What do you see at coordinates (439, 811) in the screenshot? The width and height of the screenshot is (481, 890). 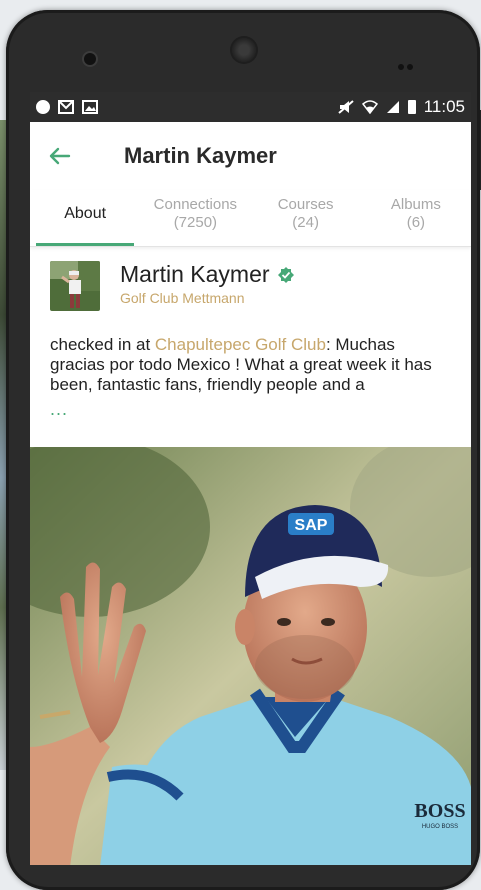 I see `shirt-logo: BOSS` at bounding box center [439, 811].